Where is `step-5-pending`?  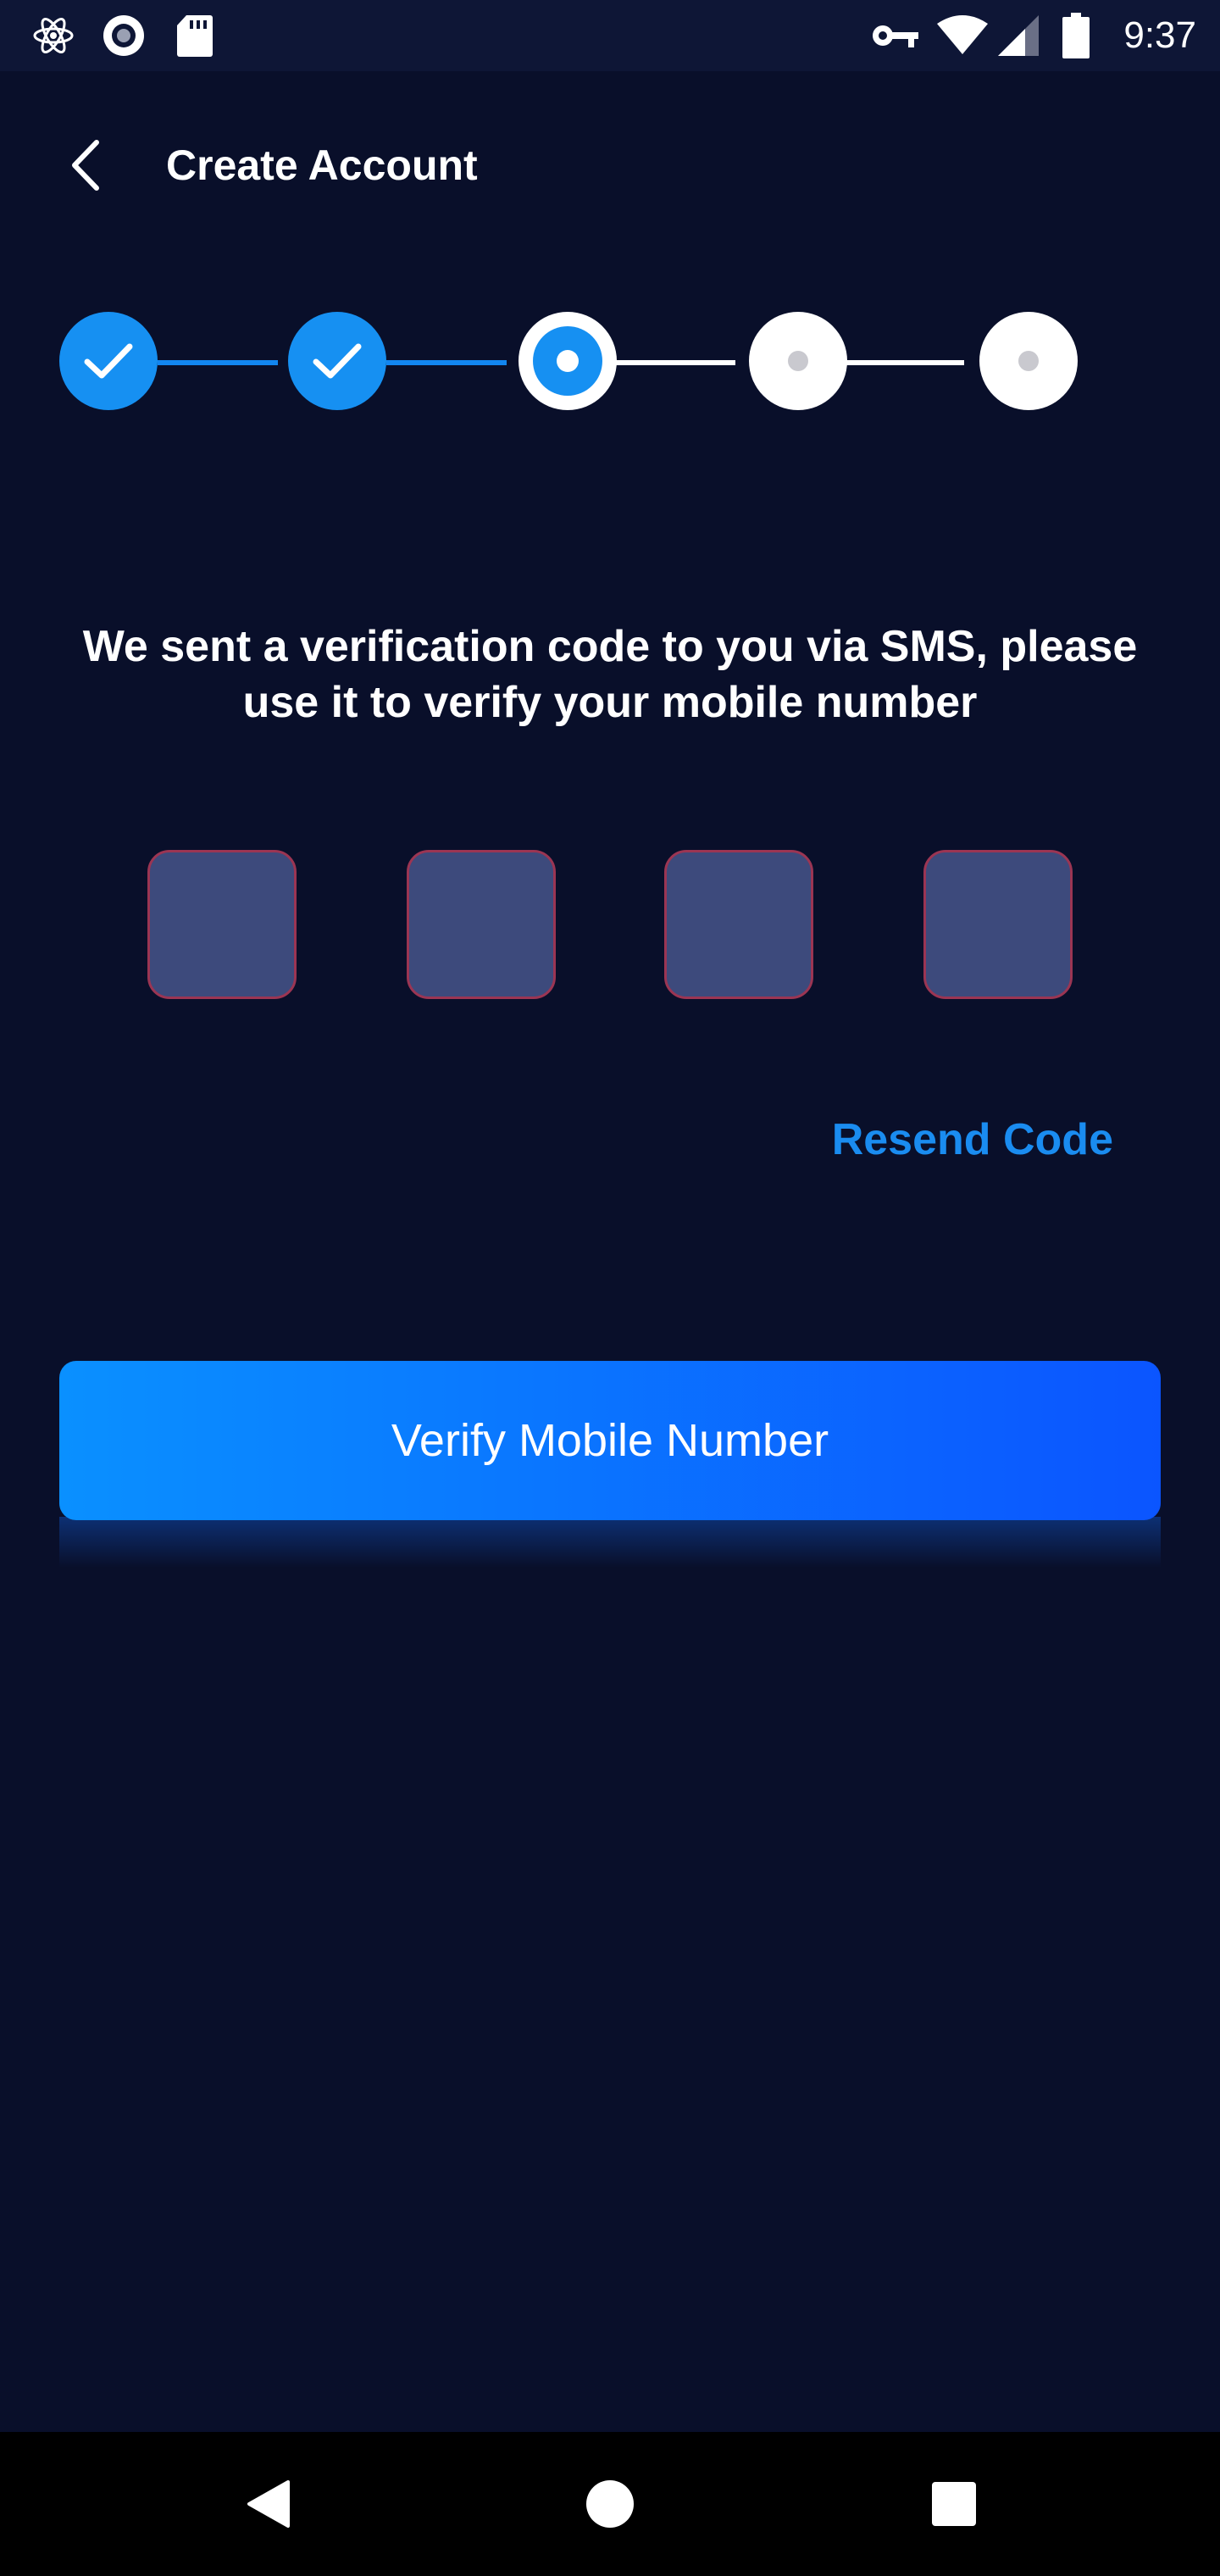 step-5-pending is located at coordinates (1028, 361).